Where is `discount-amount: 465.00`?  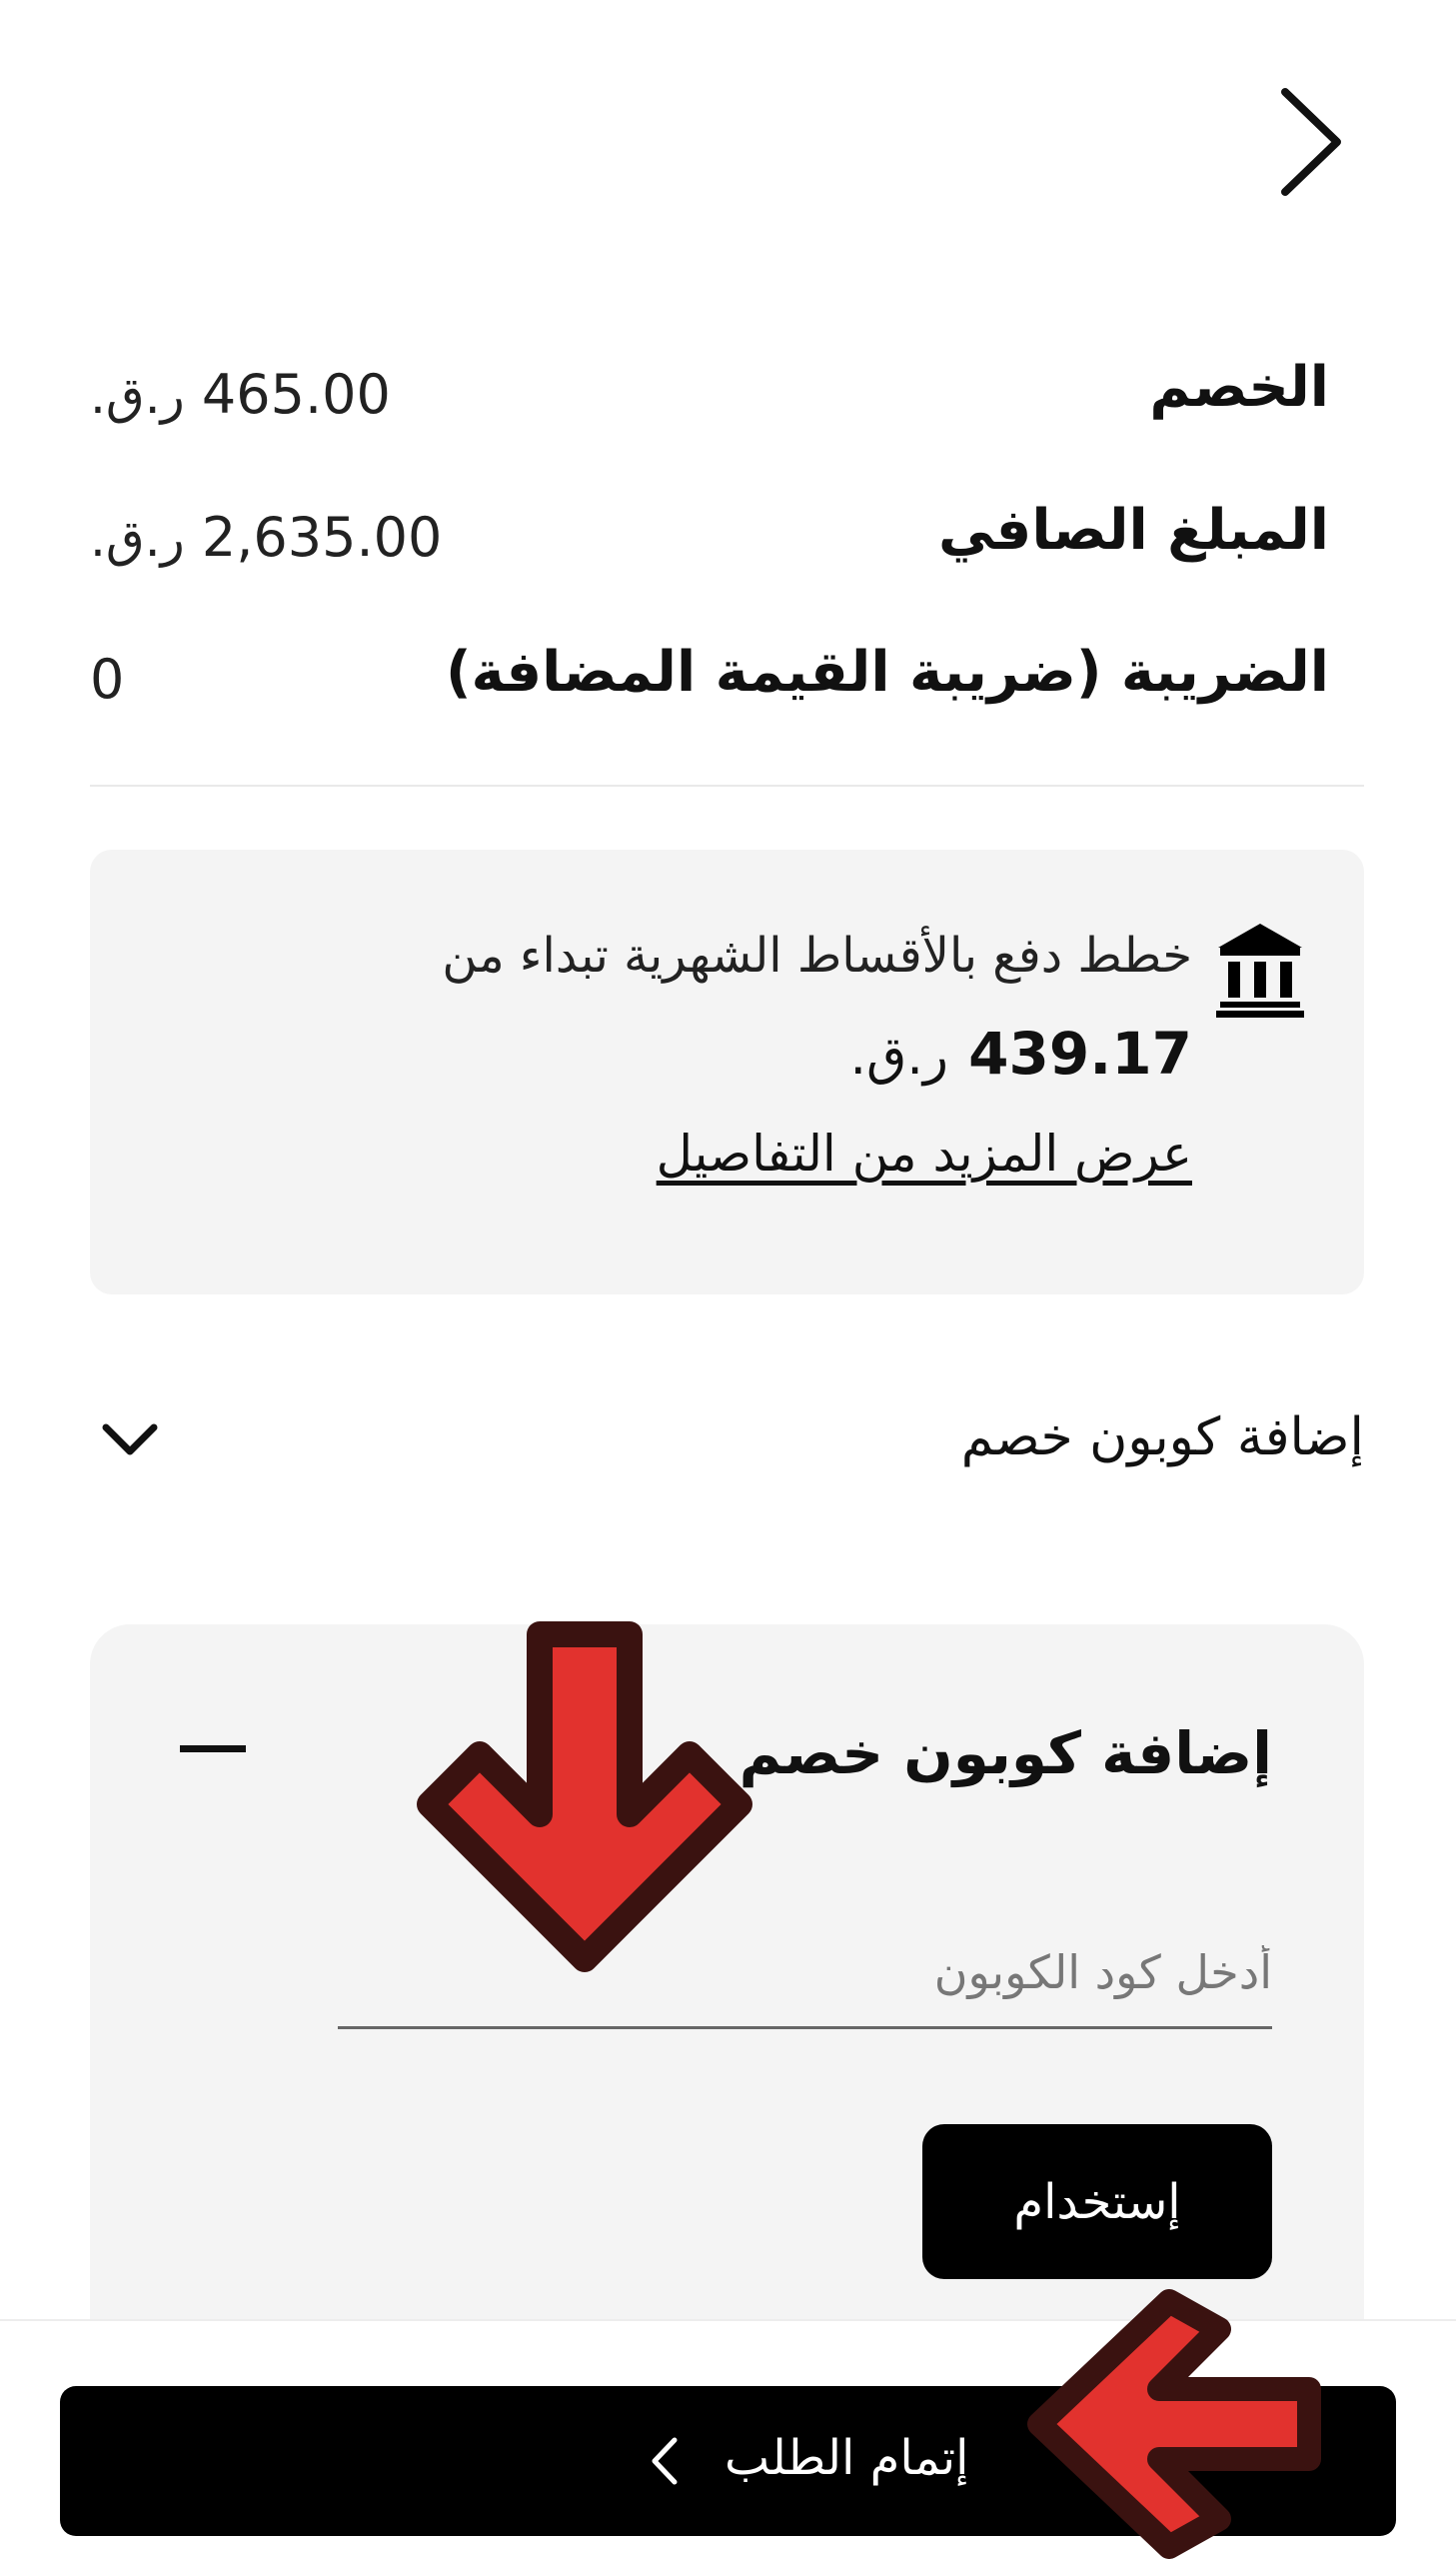
discount-amount: 465.00 is located at coordinates (296, 394).